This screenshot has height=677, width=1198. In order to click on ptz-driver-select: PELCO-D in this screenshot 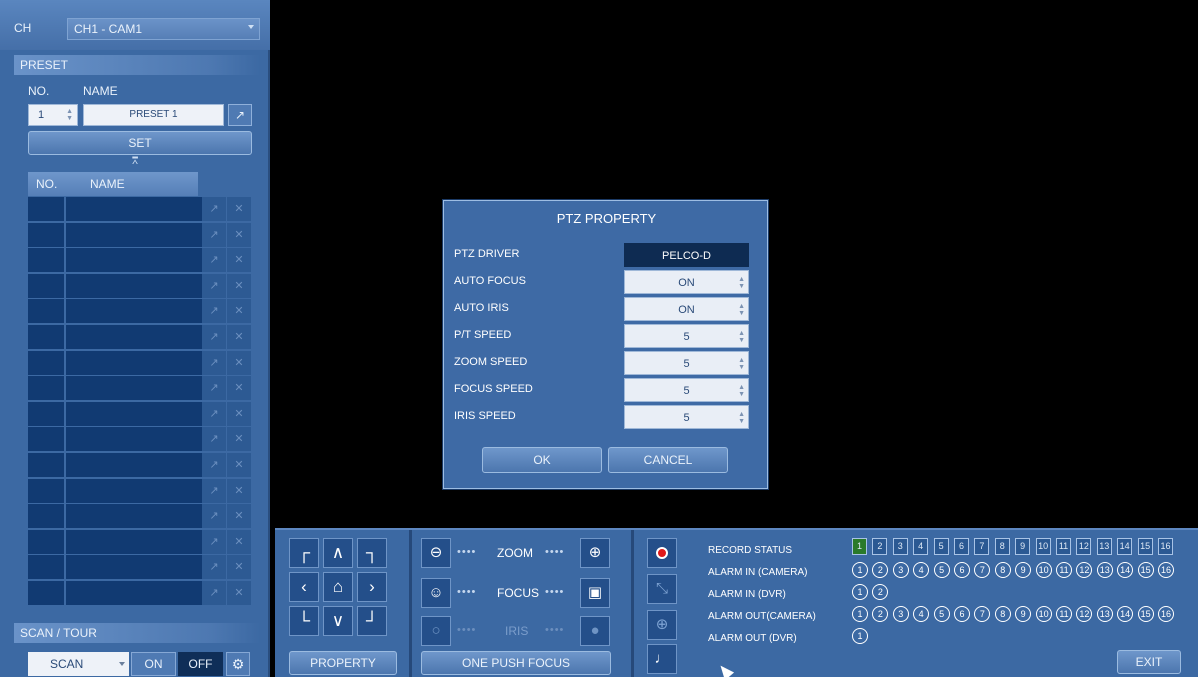, I will do `click(686, 255)`.